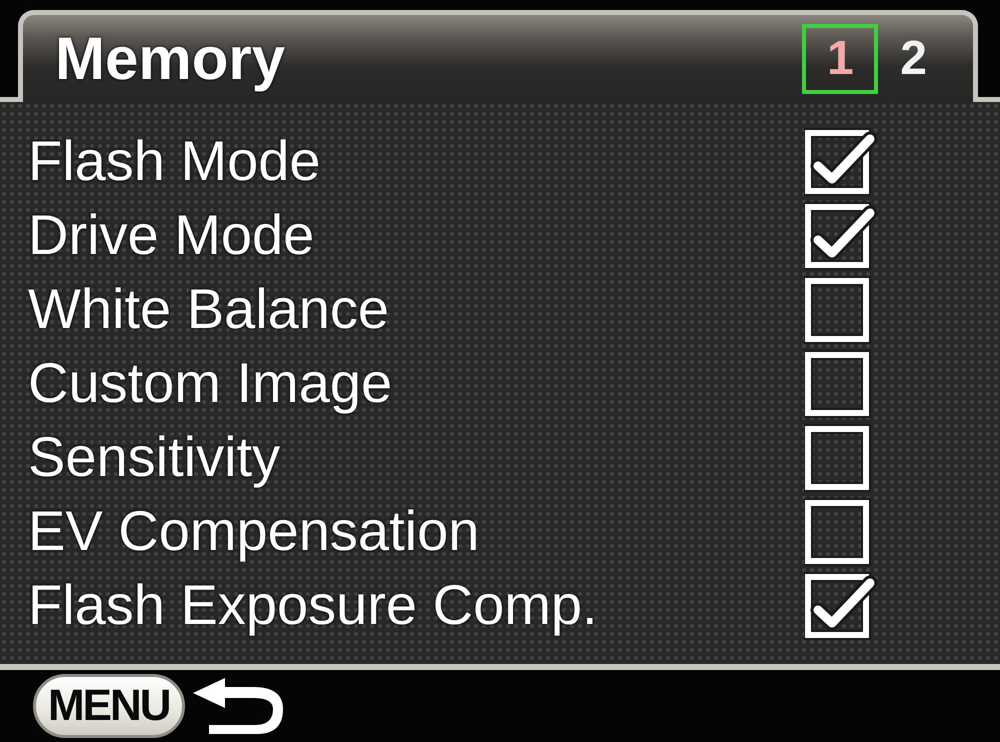  I want to click on page-number: 1, so click(840, 59).